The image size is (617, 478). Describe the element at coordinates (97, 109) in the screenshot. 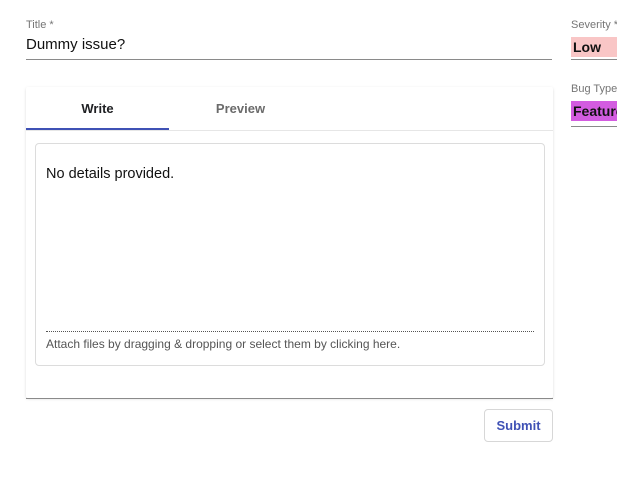

I see `tab-write: Write` at that location.